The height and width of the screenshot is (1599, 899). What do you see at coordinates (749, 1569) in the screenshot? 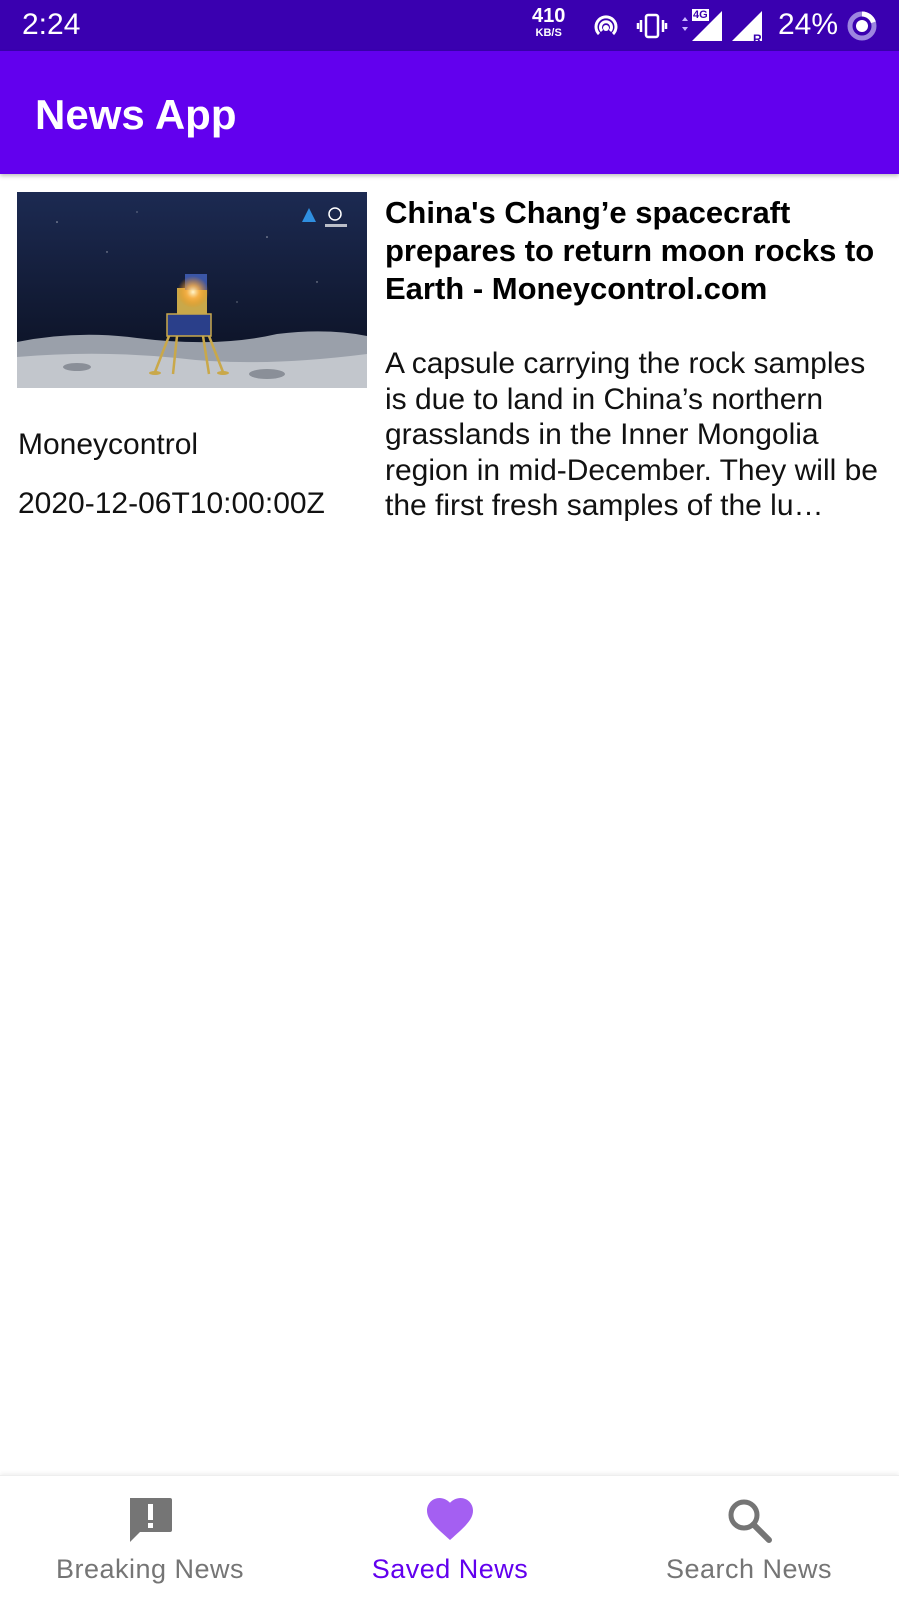
I see `nav-search-news-label: Search News` at bounding box center [749, 1569].